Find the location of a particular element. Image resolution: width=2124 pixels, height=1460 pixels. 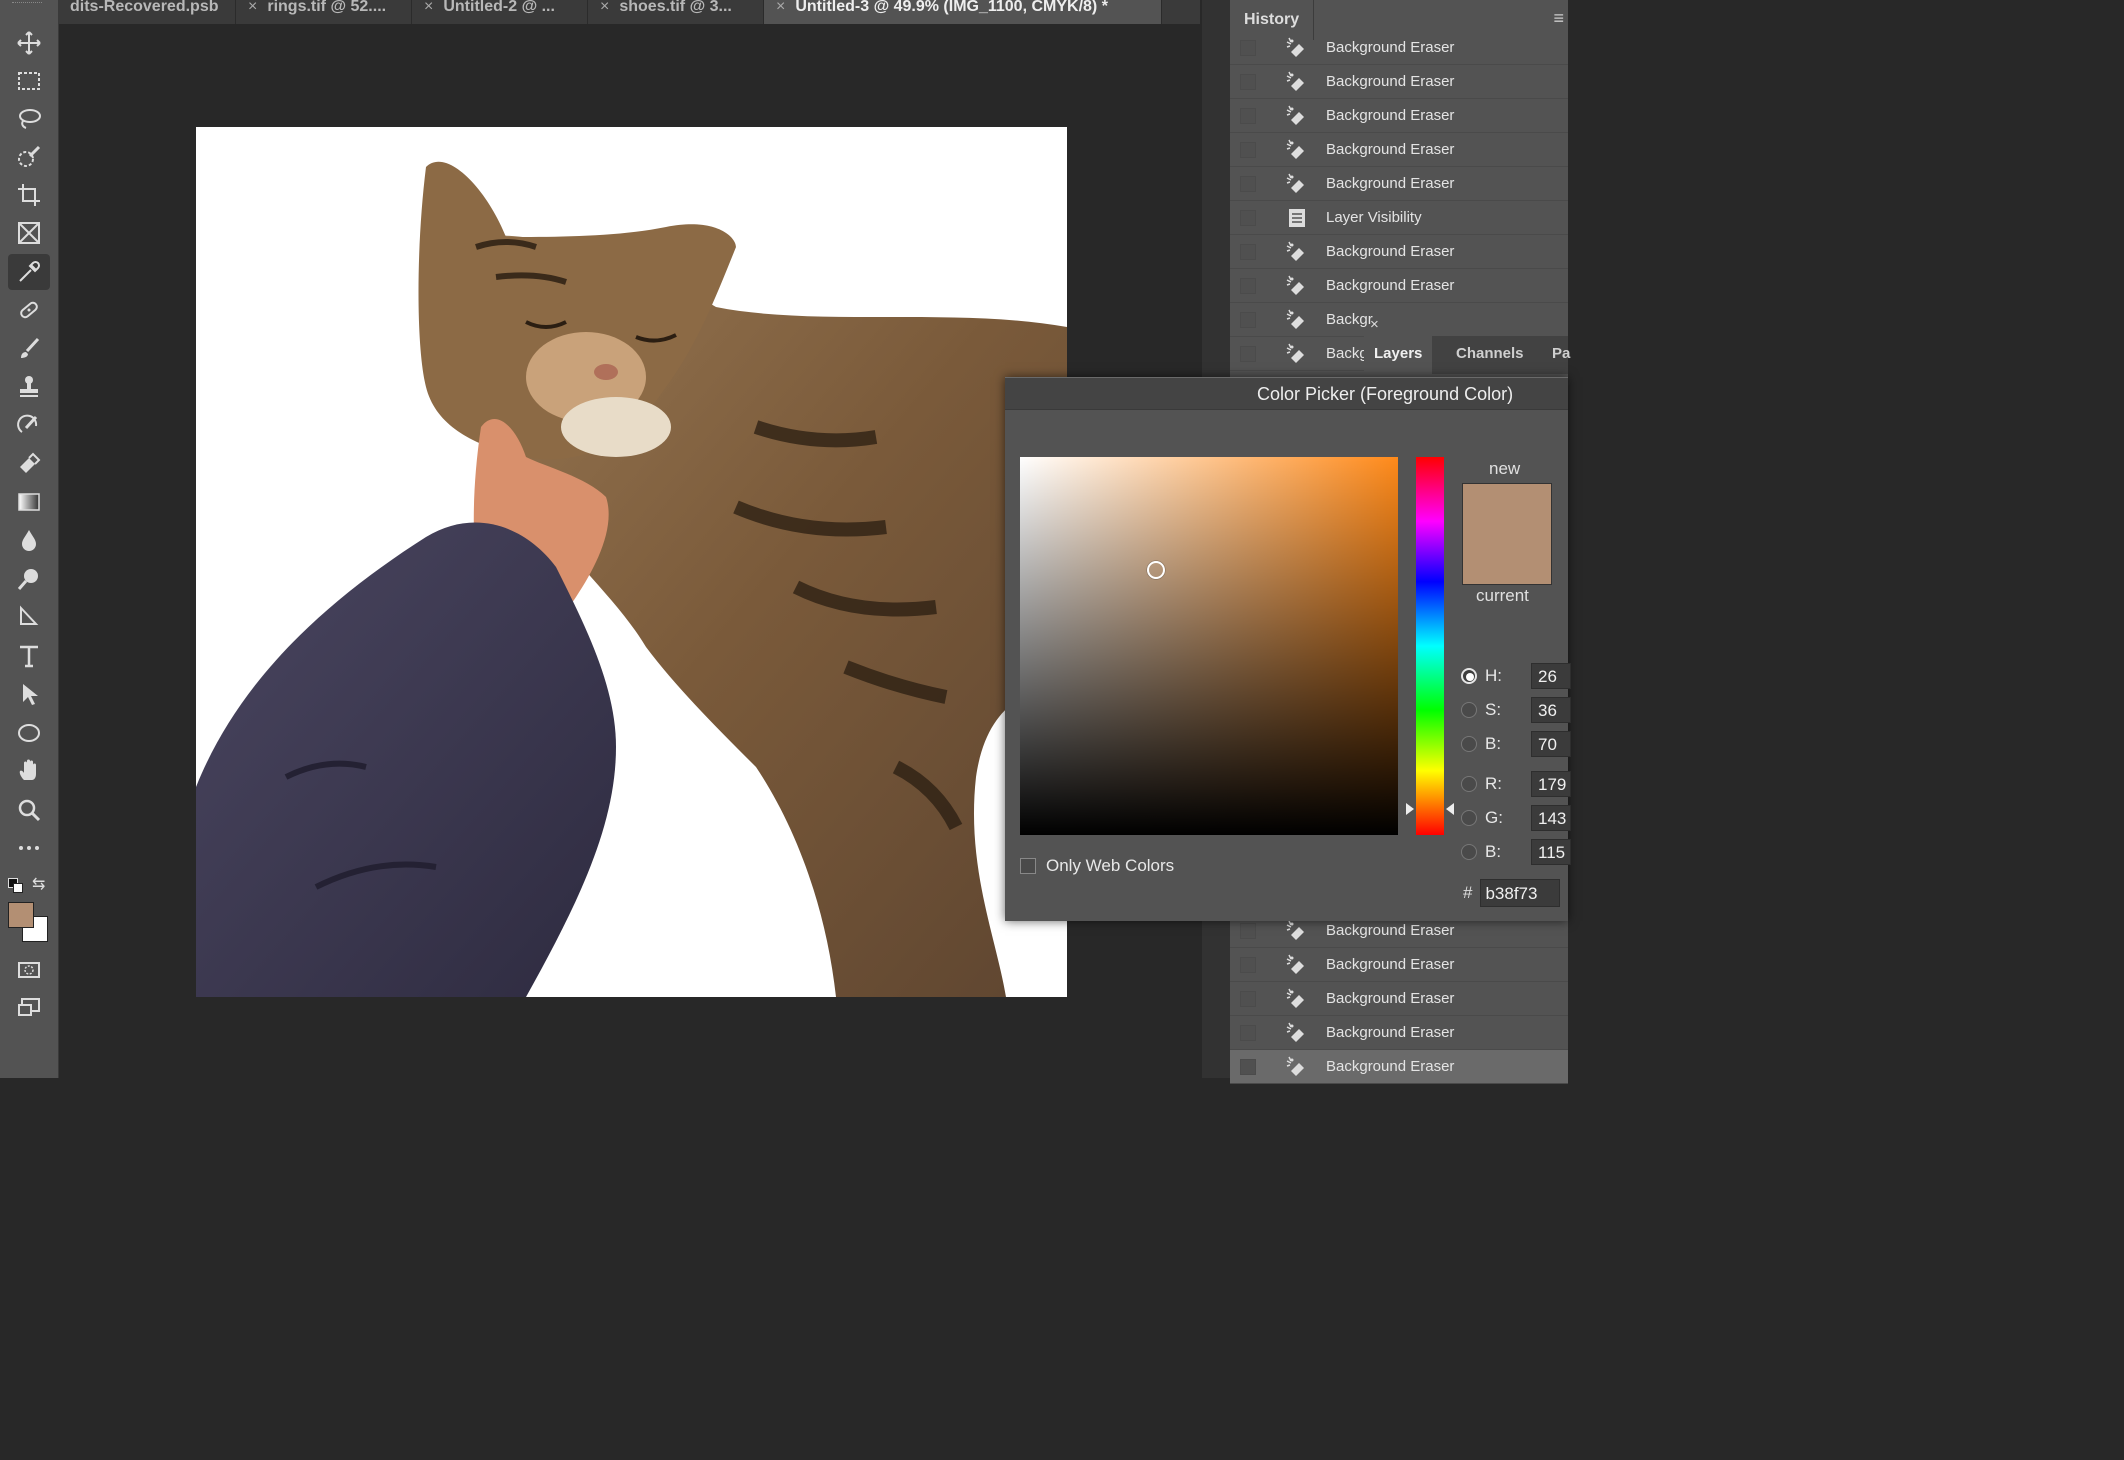

current-color-swatch is located at coordinates (1507, 559).